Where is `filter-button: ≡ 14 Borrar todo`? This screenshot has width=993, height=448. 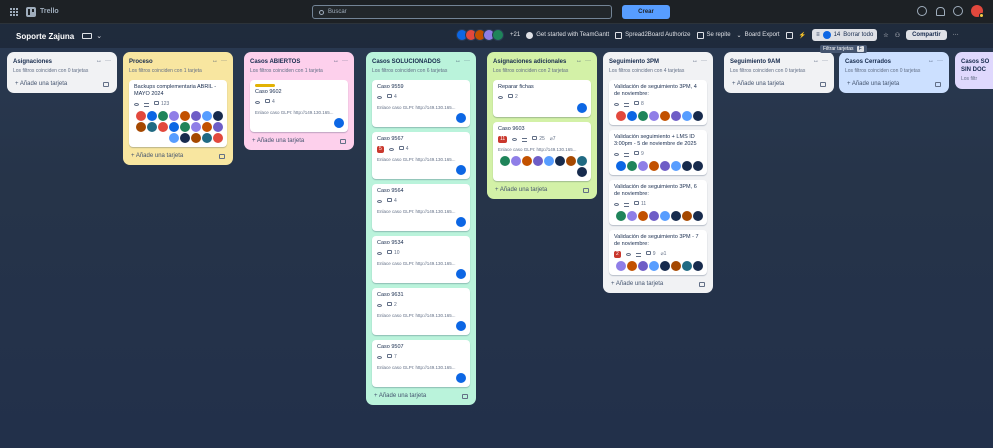
filter-button: ≡ 14 Borrar todo is located at coordinates (845, 35).